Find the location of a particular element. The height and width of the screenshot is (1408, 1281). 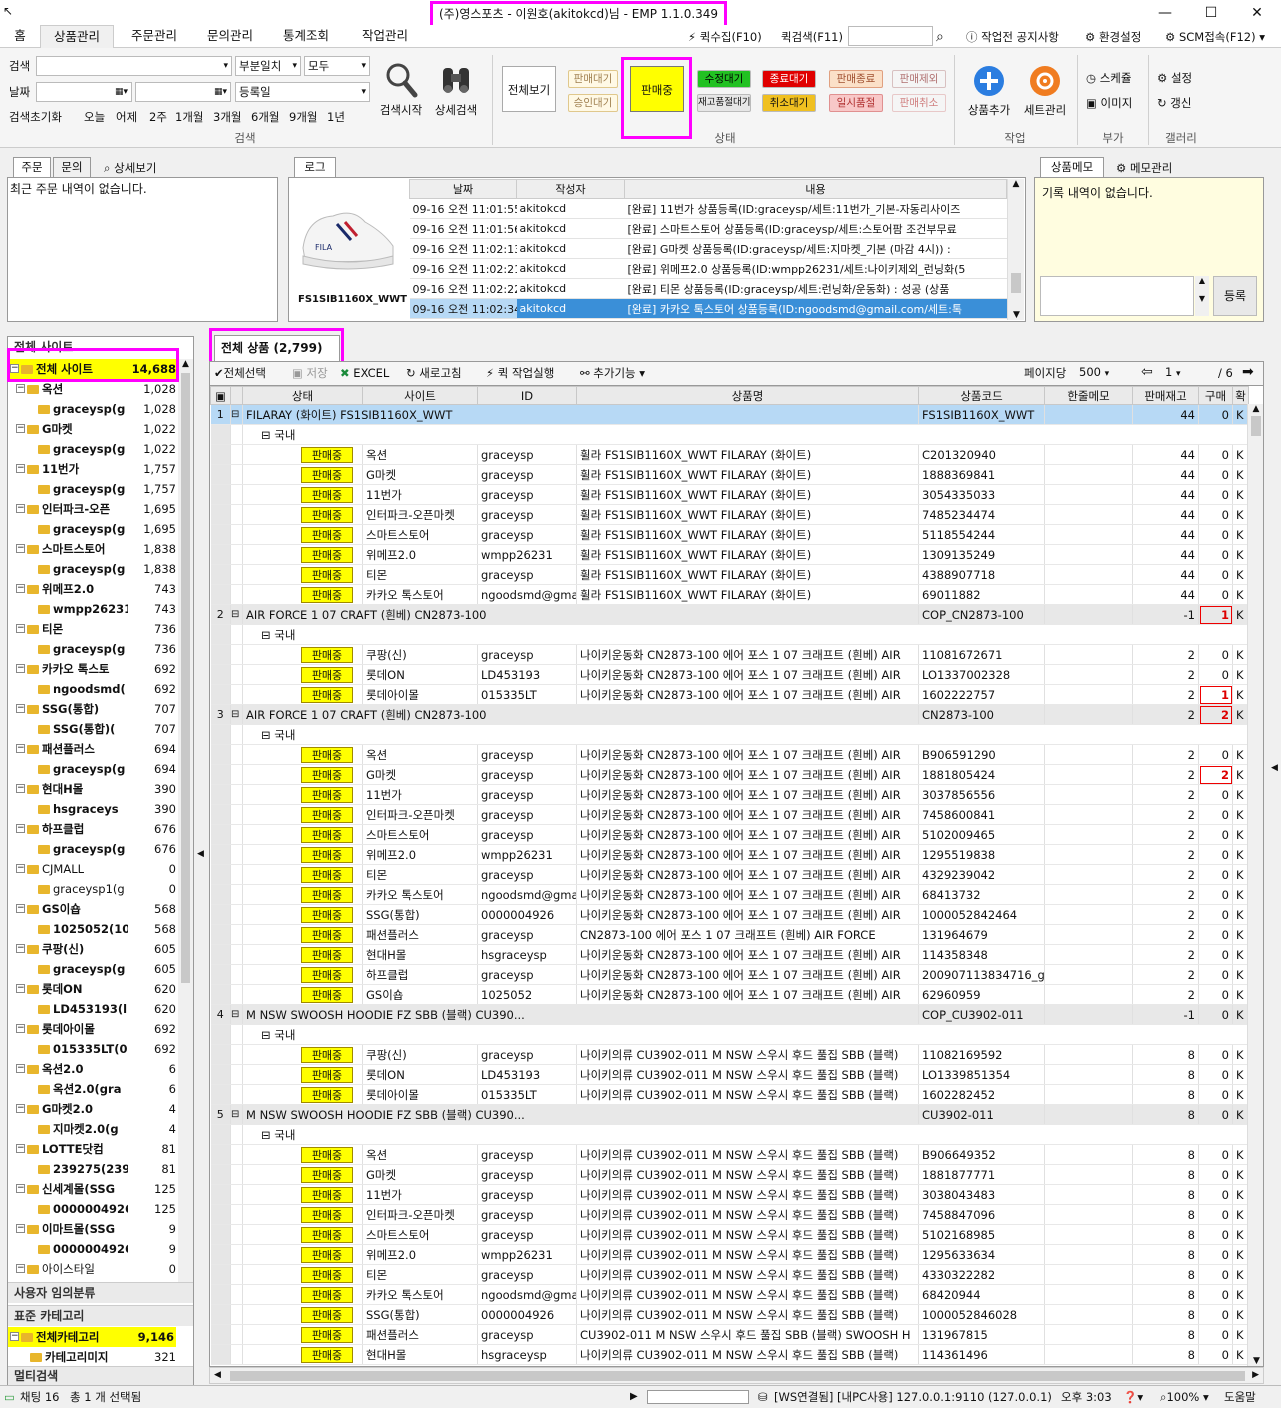

per-page-select: 500 ▾ is located at coordinates (1106, 372).